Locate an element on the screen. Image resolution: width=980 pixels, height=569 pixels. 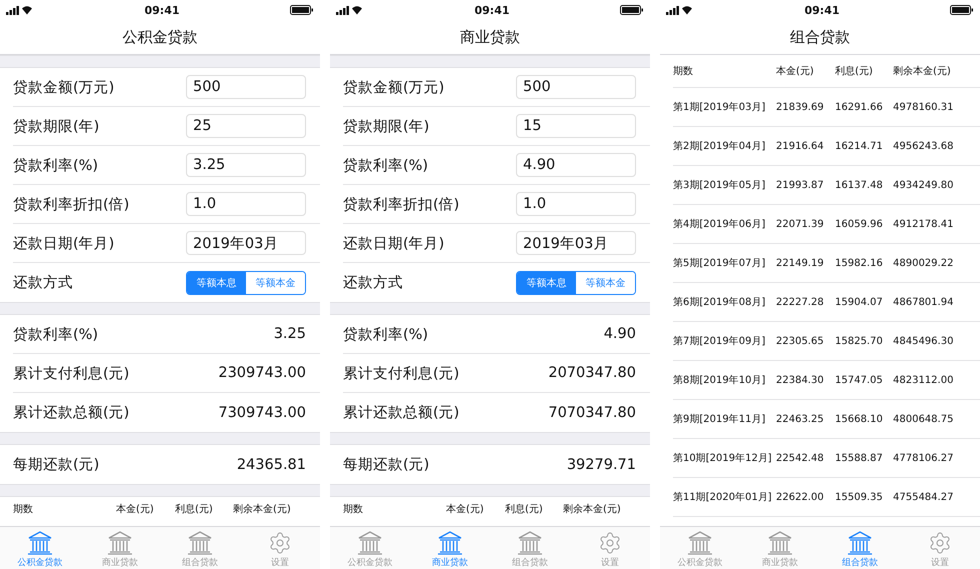
status-time: 09:41 is located at coordinates (822, 10).